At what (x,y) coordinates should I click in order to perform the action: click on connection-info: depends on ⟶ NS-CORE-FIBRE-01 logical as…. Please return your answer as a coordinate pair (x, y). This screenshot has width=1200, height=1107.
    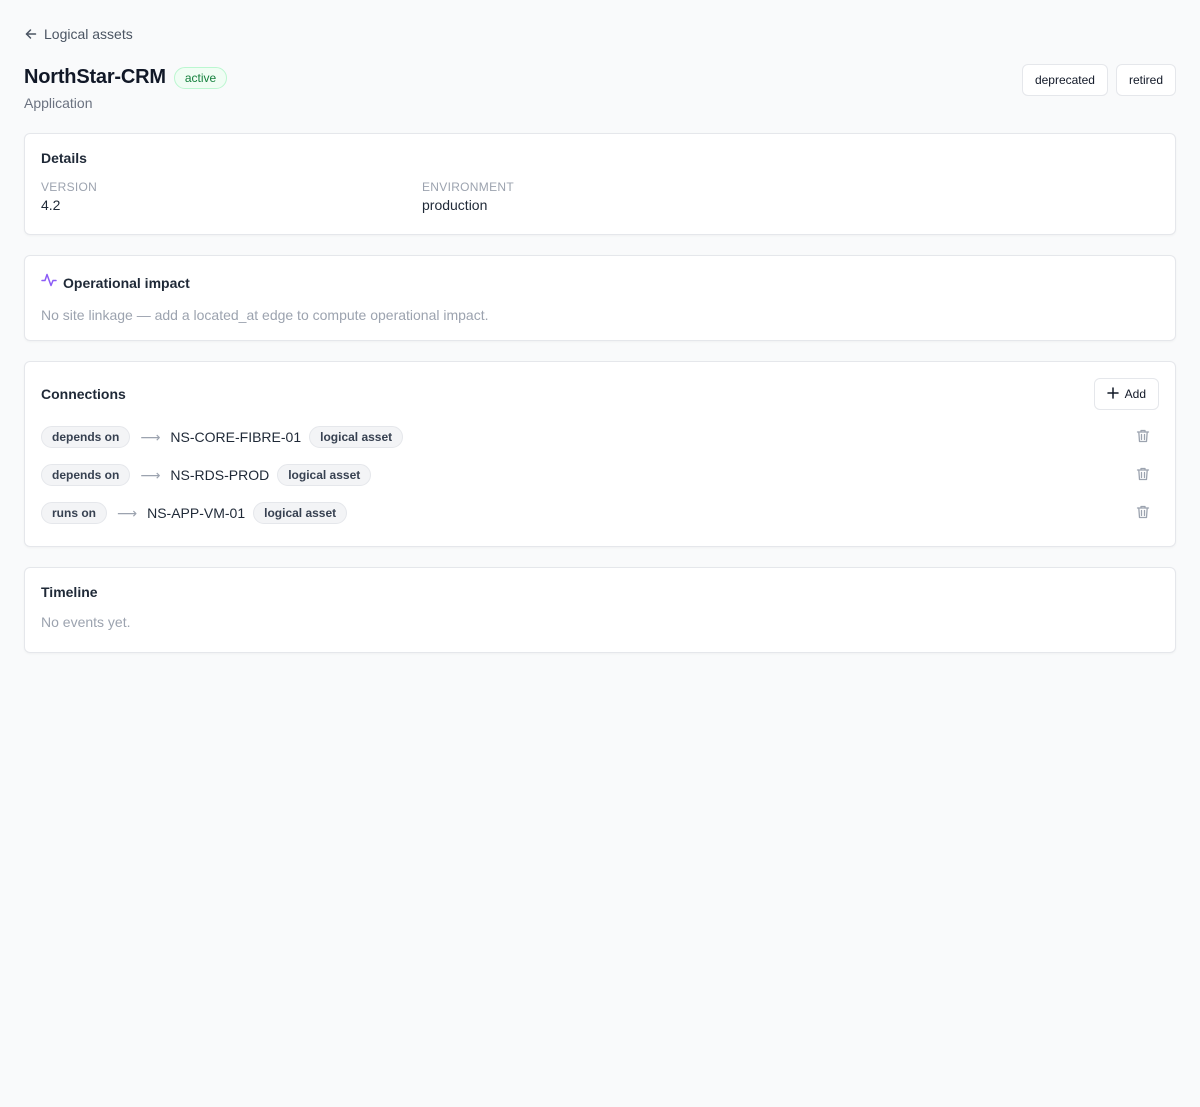
    Looking at the image, I should click on (222, 437).